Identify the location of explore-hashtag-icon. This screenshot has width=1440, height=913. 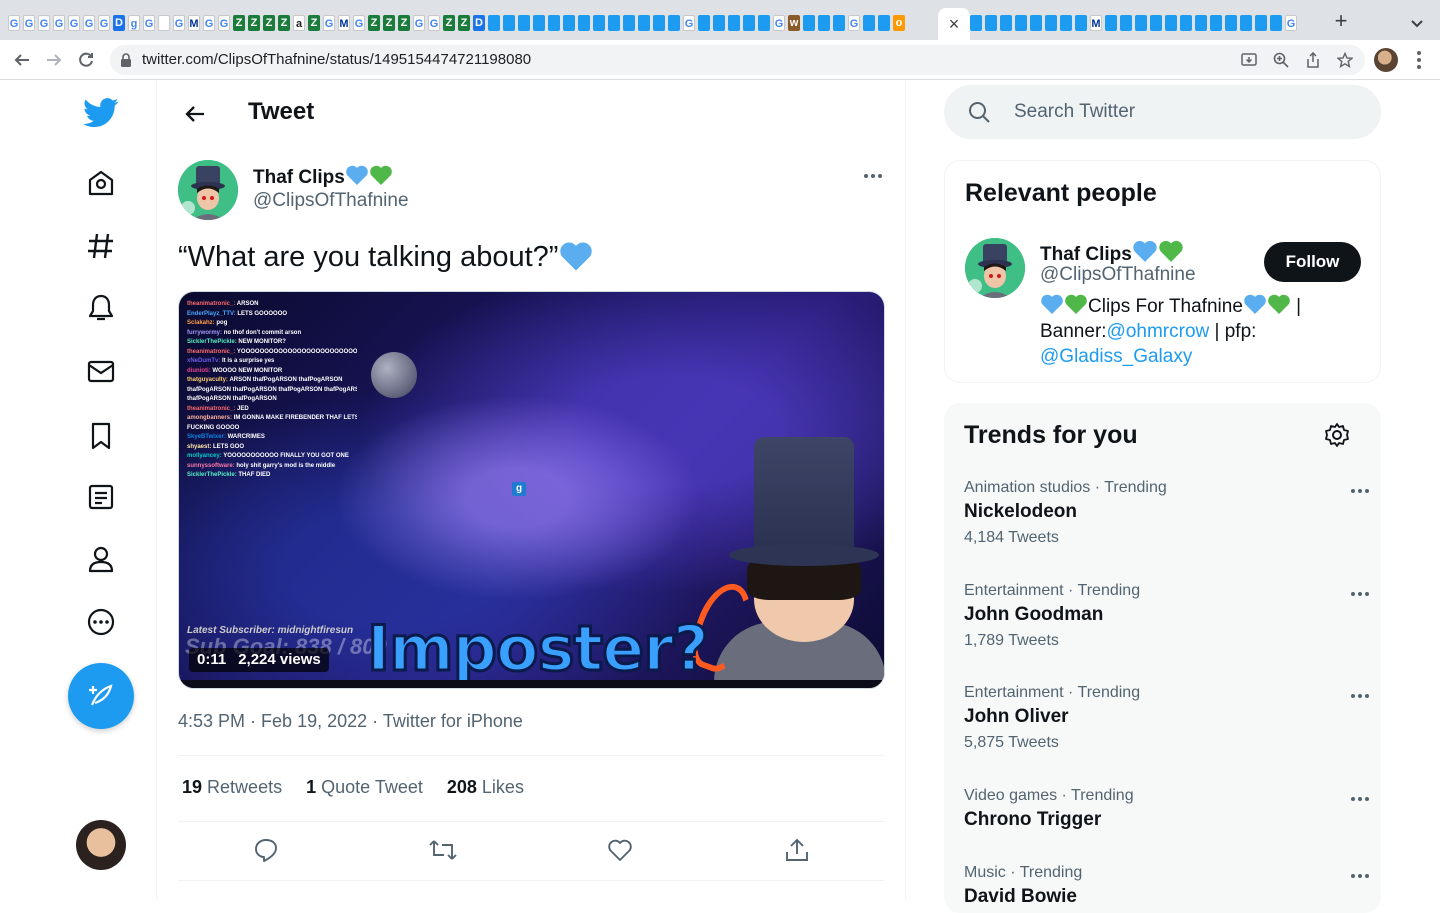
(101, 246).